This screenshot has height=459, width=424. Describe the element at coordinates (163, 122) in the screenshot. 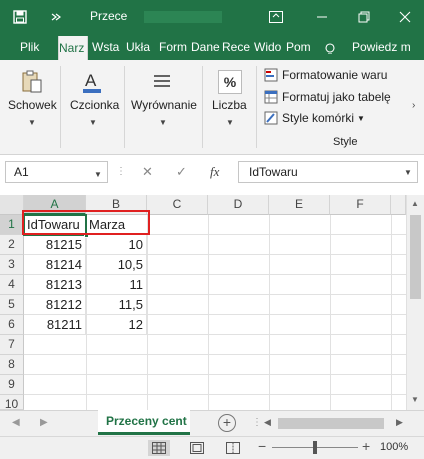

I see `alignment-caret-icon: ▼` at that location.